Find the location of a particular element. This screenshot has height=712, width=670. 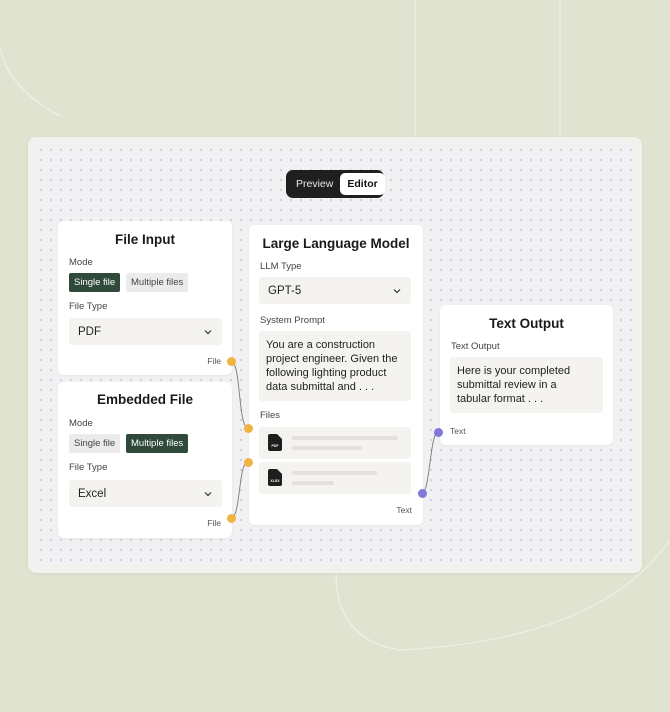

system-prompt-label: System Prompt is located at coordinates (292, 320).